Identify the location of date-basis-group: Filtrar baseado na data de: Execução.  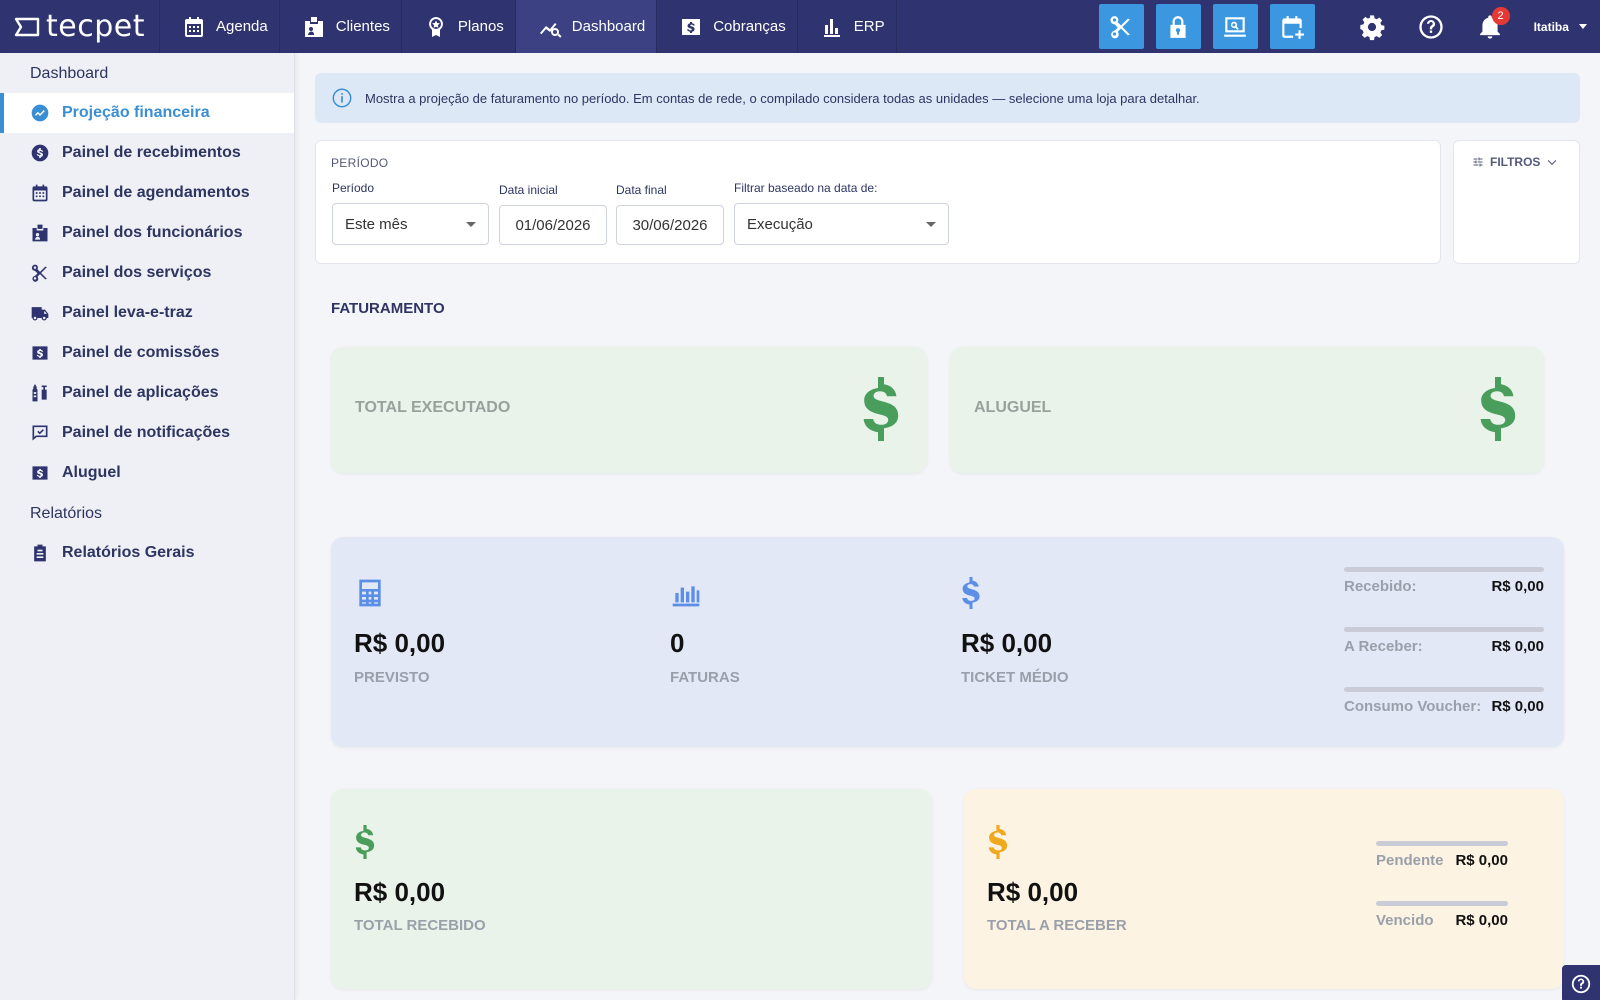
(841, 213).